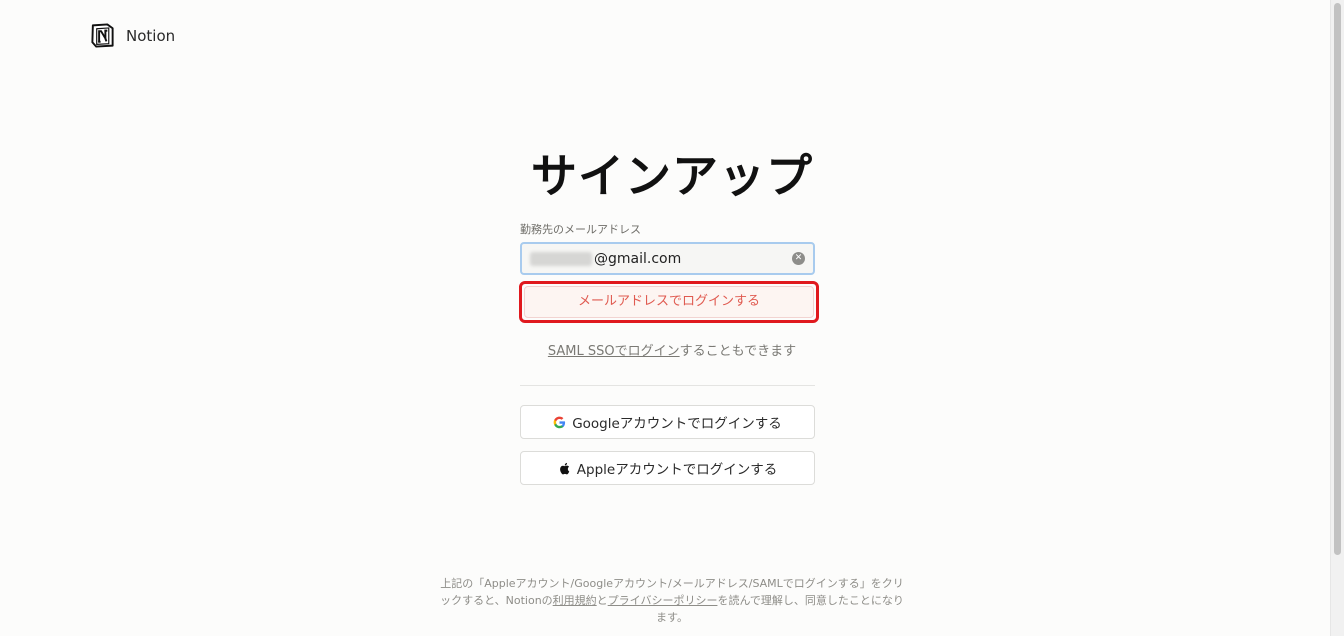 This screenshot has width=1344, height=636. What do you see at coordinates (151, 35) in the screenshot?
I see `brand-name: Notion` at bounding box center [151, 35].